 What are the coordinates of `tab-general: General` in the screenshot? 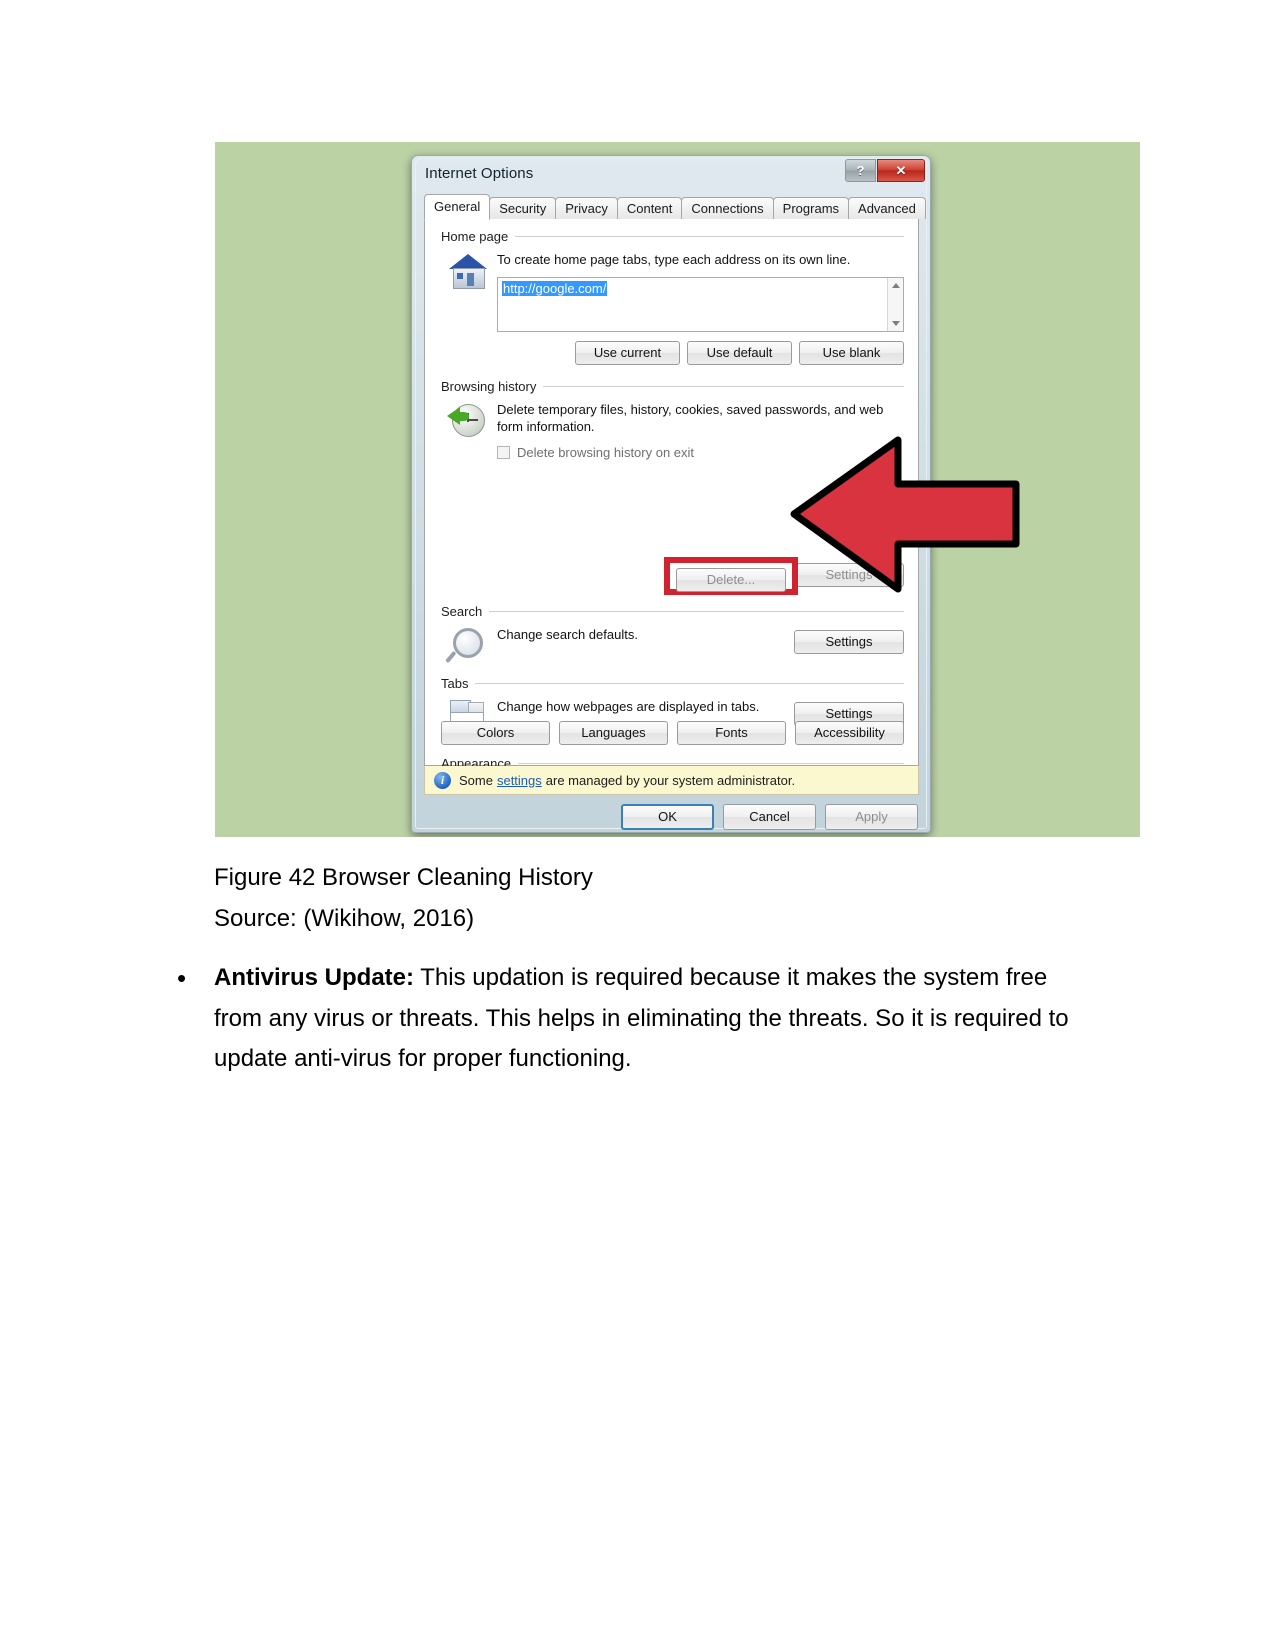 It's located at (457, 207).